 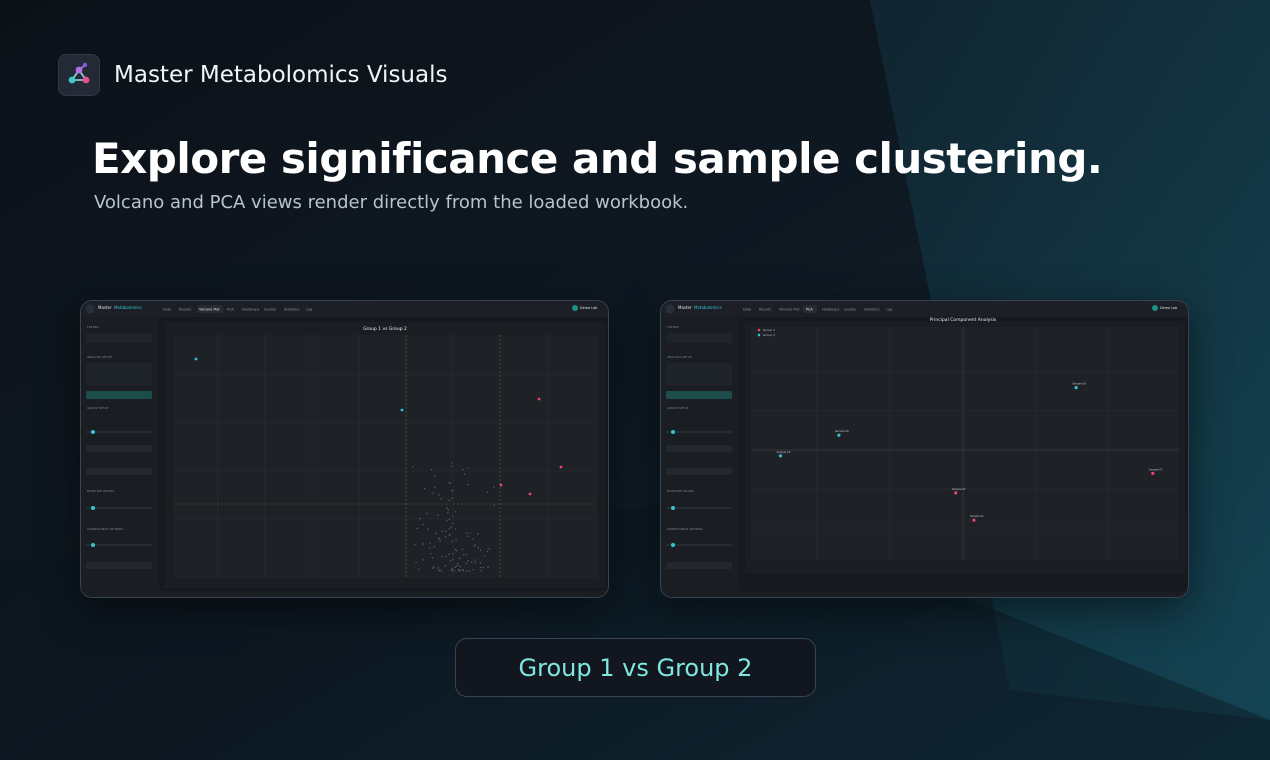 I want to click on legend-group-2: Group 2, so click(x=769, y=335).